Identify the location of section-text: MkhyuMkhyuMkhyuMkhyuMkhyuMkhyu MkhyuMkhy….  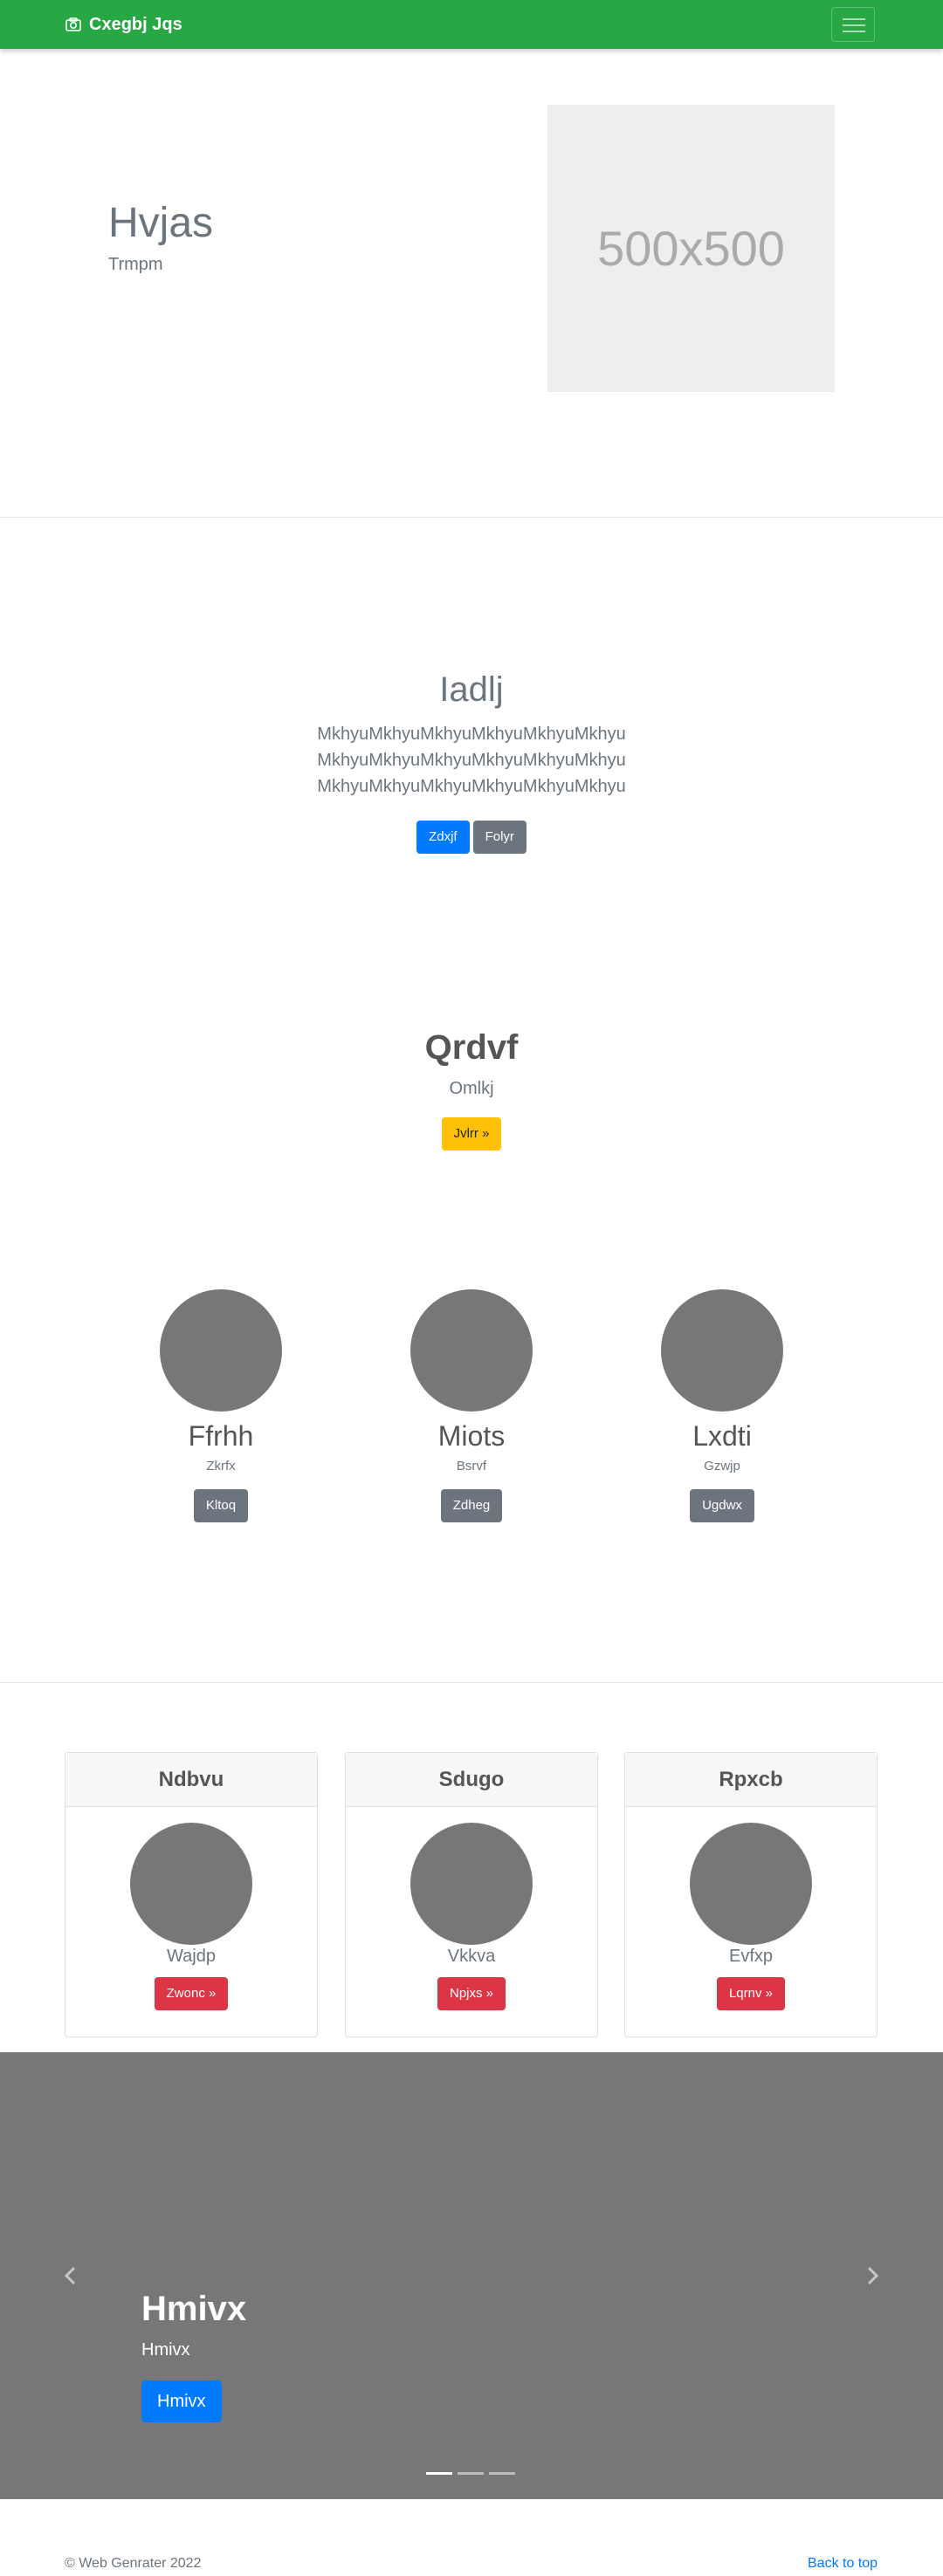
(471, 760).